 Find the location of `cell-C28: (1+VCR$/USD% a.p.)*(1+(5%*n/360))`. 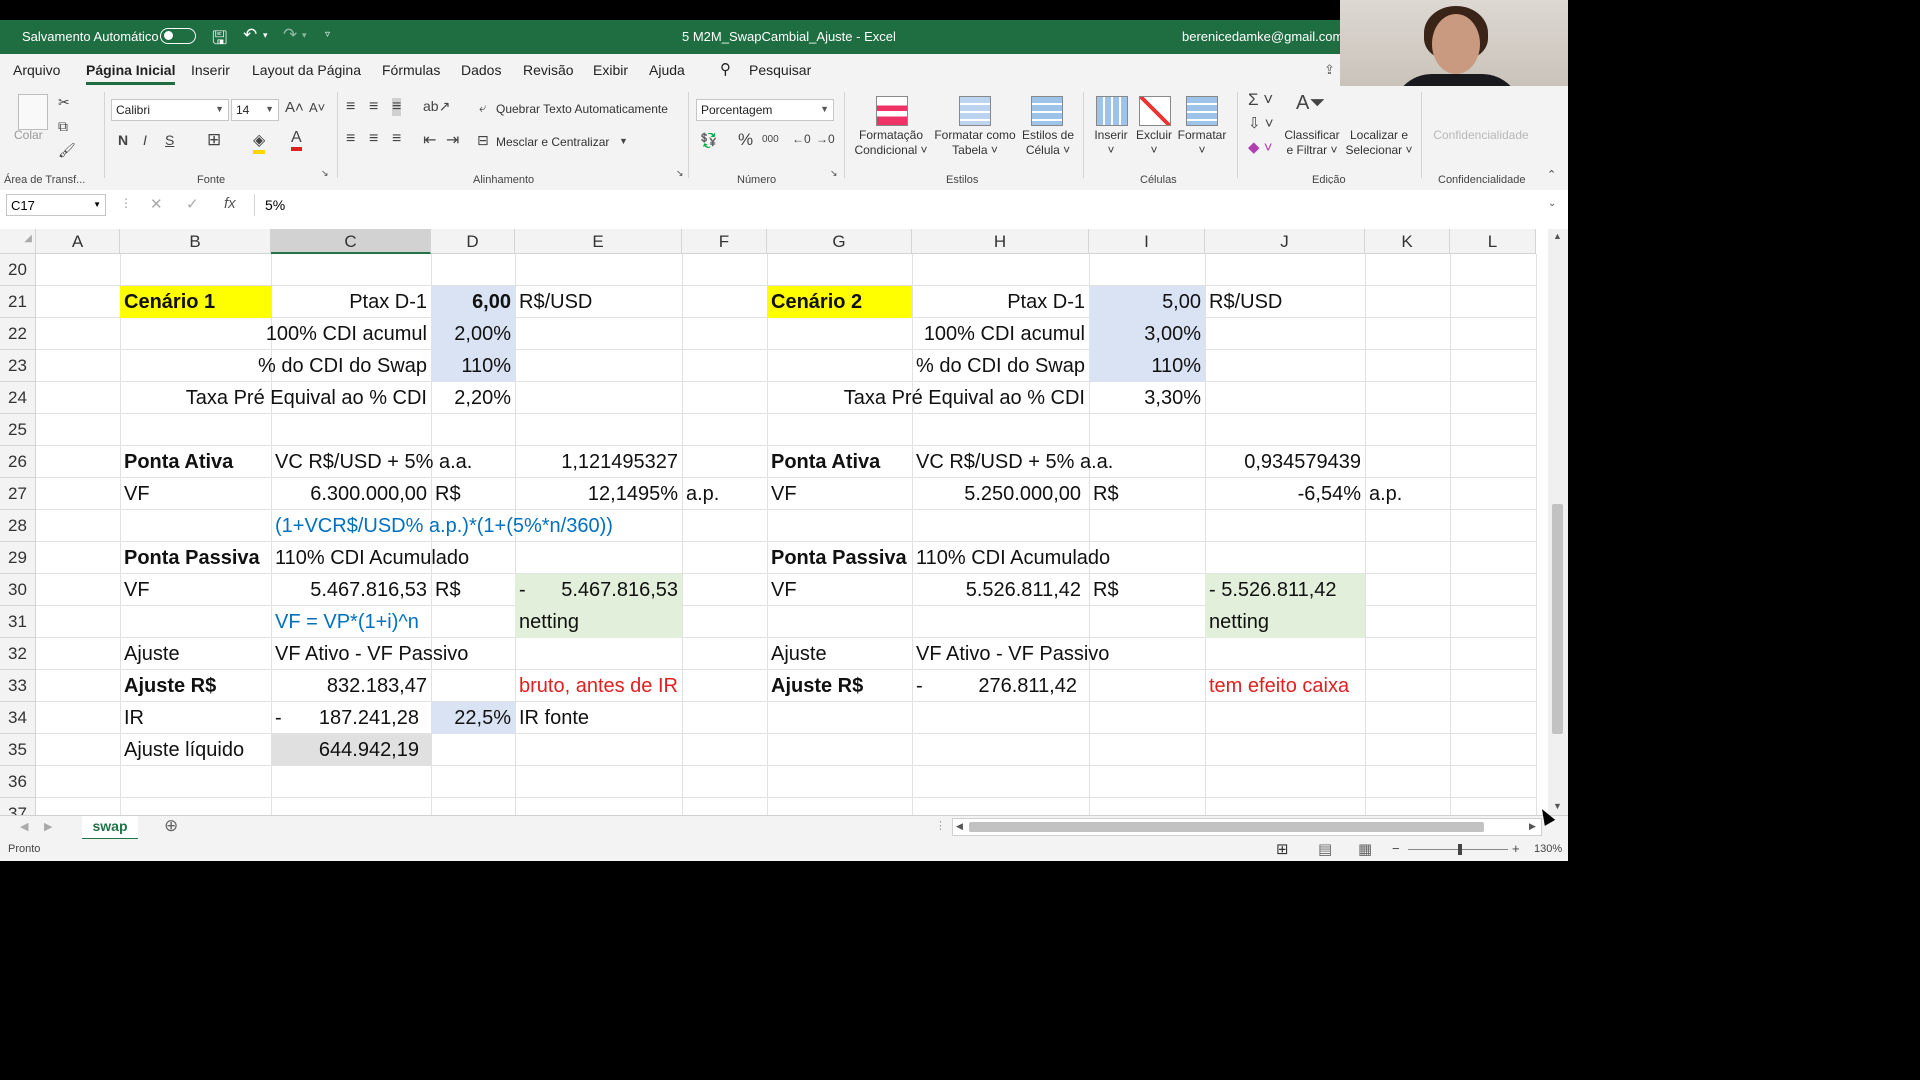

cell-C28: (1+VCR$/USD% a.p.)*(1+(5%*n/360)) is located at coordinates (476, 526).